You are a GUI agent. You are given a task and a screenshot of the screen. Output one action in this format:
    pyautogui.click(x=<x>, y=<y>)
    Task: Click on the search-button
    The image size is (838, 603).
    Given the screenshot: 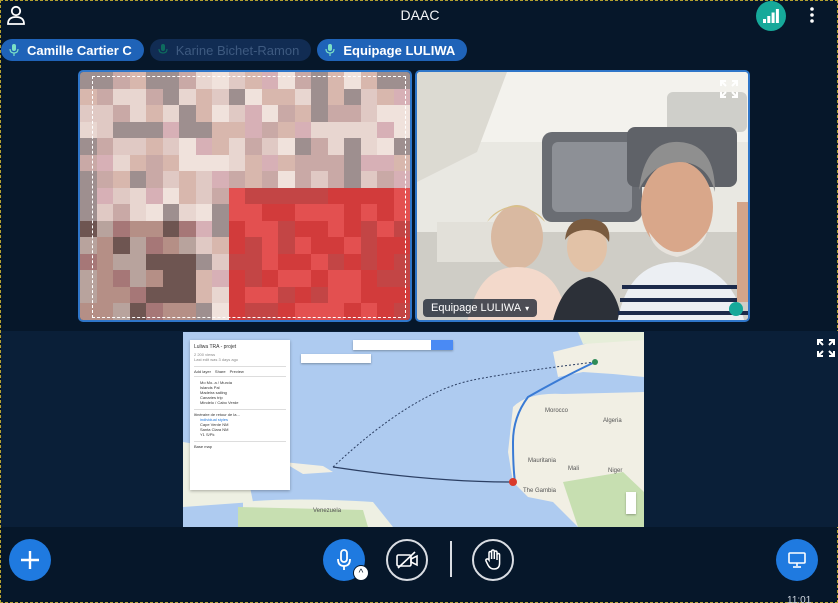 What is the action you would take?
    pyautogui.click(x=442, y=345)
    